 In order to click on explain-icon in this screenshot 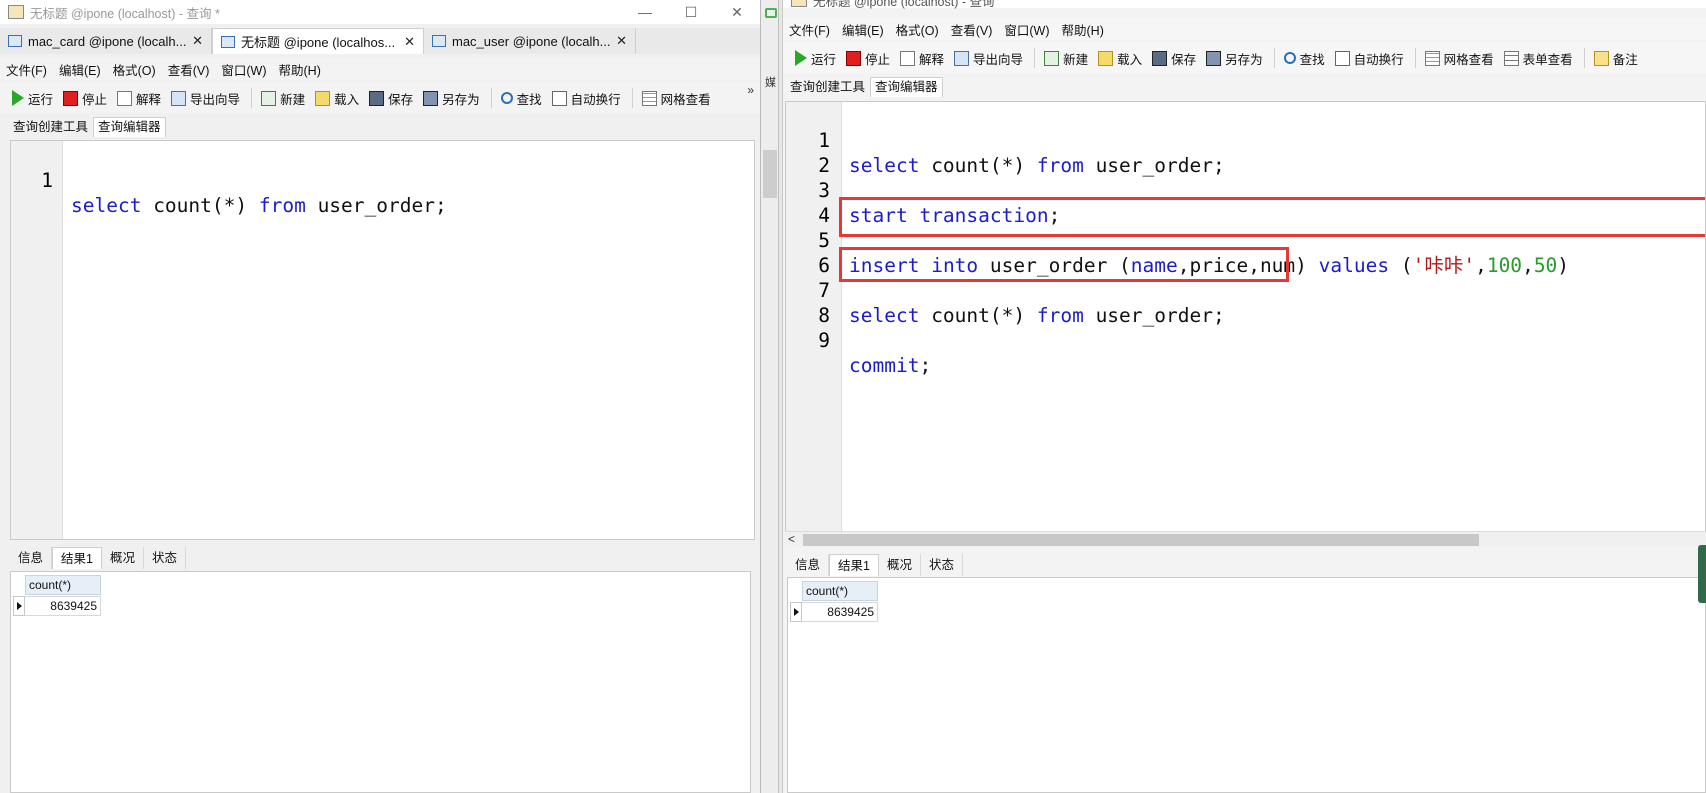, I will do `click(125, 98)`.